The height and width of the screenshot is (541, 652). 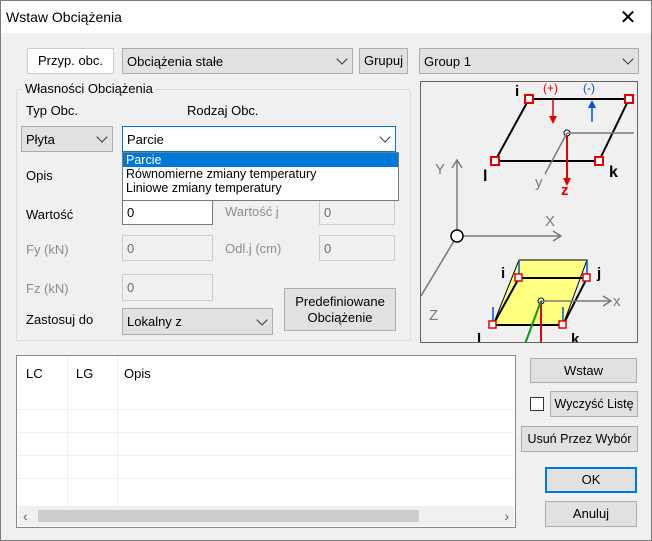 What do you see at coordinates (40, 139) in the screenshot?
I see `load-type-value: Płyta` at bounding box center [40, 139].